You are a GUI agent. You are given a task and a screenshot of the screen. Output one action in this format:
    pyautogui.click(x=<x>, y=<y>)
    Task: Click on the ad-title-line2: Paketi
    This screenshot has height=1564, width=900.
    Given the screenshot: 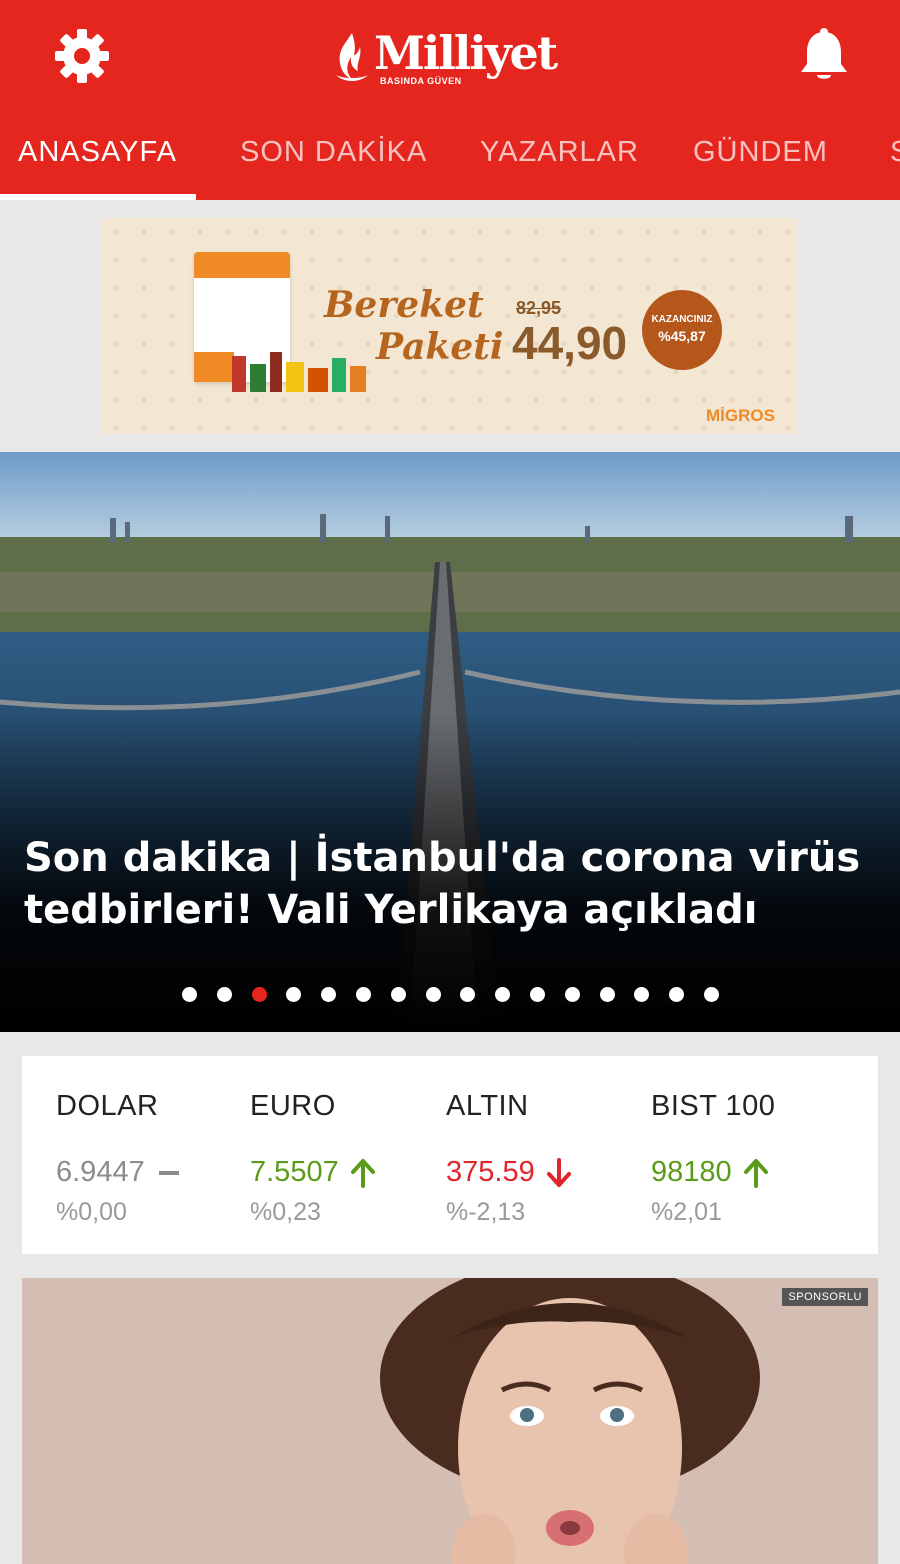 What is the action you would take?
    pyautogui.click(x=440, y=347)
    